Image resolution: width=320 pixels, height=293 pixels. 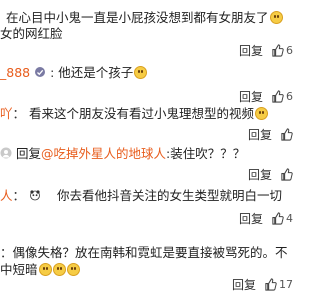 What do you see at coordinates (31, 33) in the screenshot?
I see `comment-text-continued: 女的网红脸` at bounding box center [31, 33].